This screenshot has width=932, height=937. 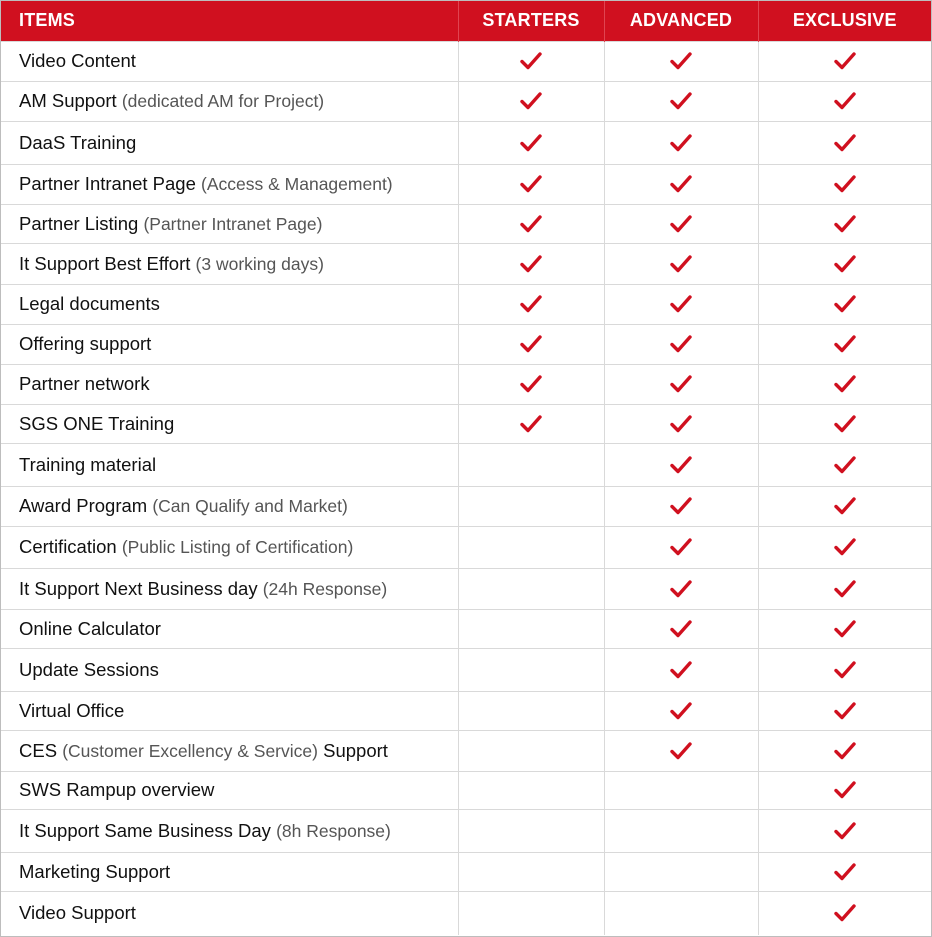 What do you see at coordinates (466, 628) in the screenshot?
I see `table-row: Online Calculator` at bounding box center [466, 628].